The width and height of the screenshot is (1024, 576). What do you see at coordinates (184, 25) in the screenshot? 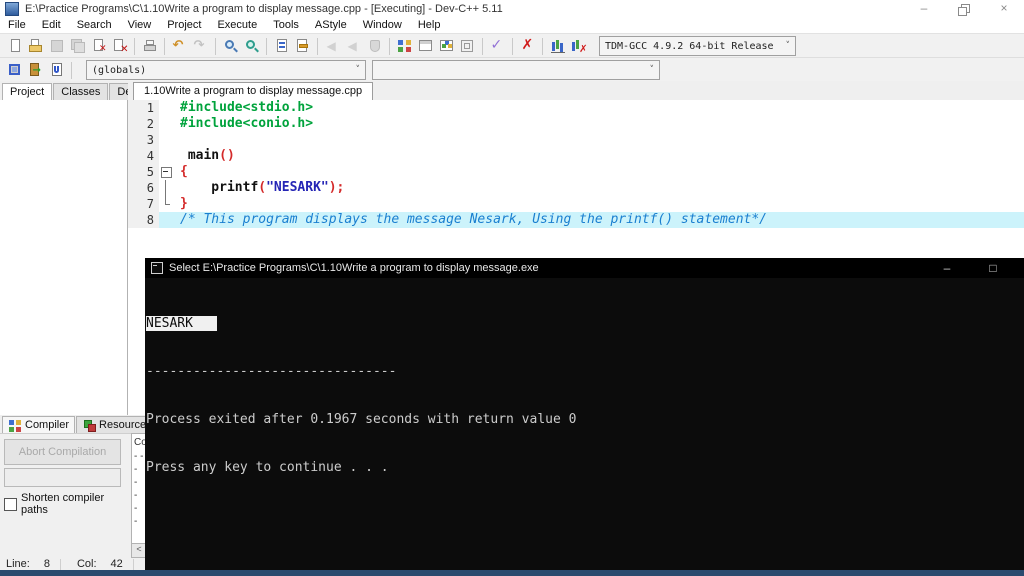
I see `menu-project: Project` at bounding box center [184, 25].